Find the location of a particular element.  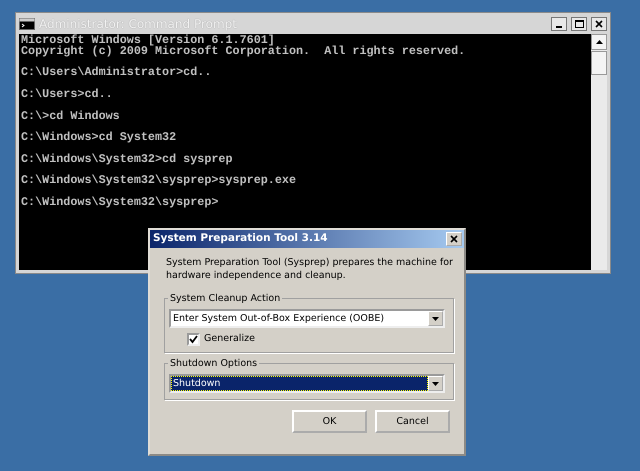

group-label: System Cleanup Action is located at coordinates (225, 298).